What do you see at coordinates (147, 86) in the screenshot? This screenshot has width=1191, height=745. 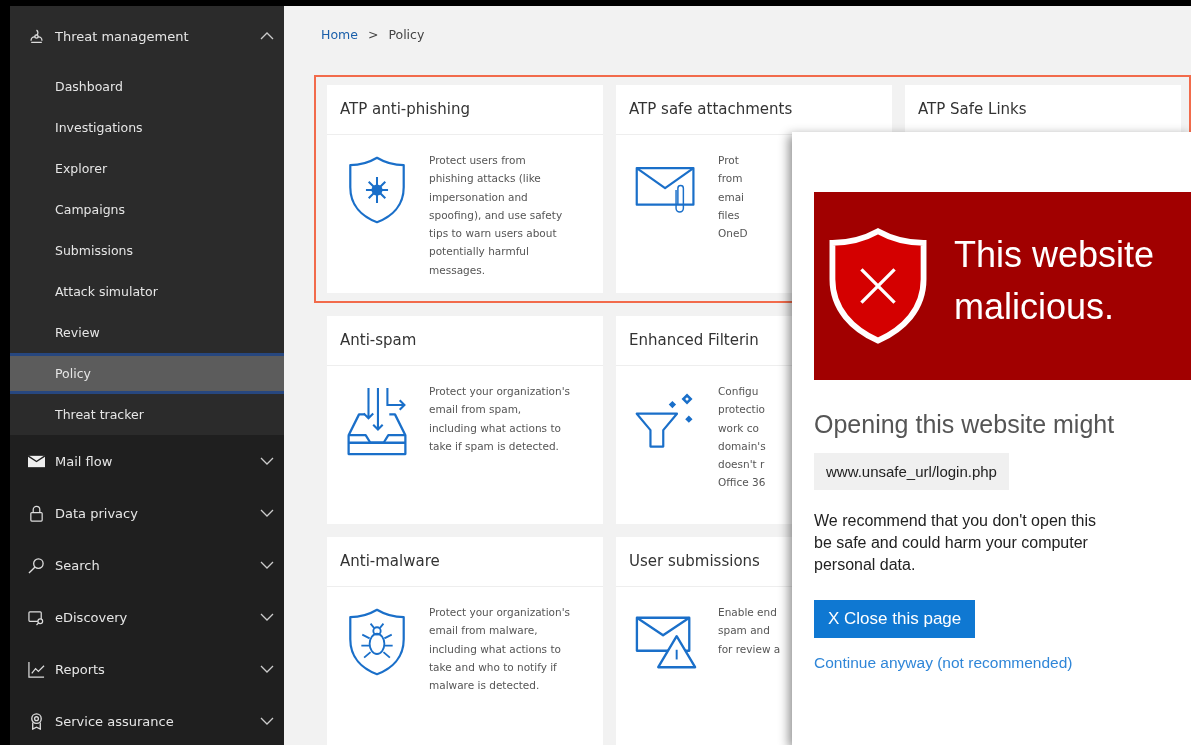 I see `nav-item: Dashboard` at bounding box center [147, 86].